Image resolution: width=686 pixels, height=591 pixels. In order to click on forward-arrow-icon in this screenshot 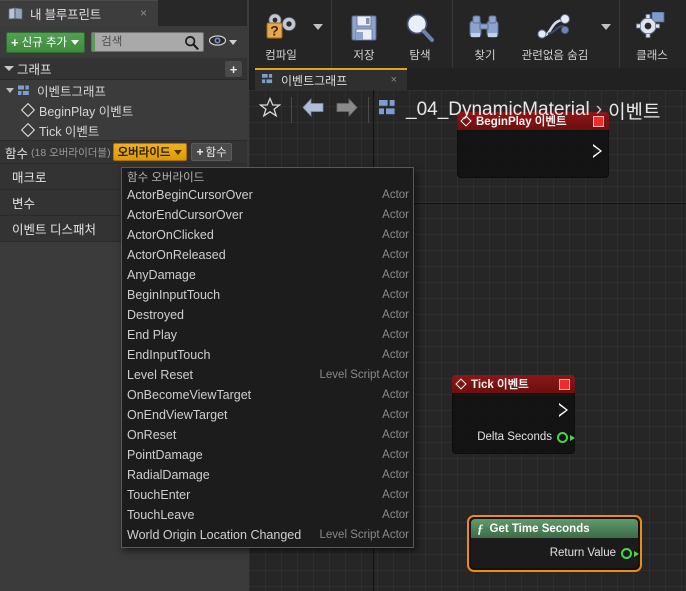, I will do `click(347, 109)`.